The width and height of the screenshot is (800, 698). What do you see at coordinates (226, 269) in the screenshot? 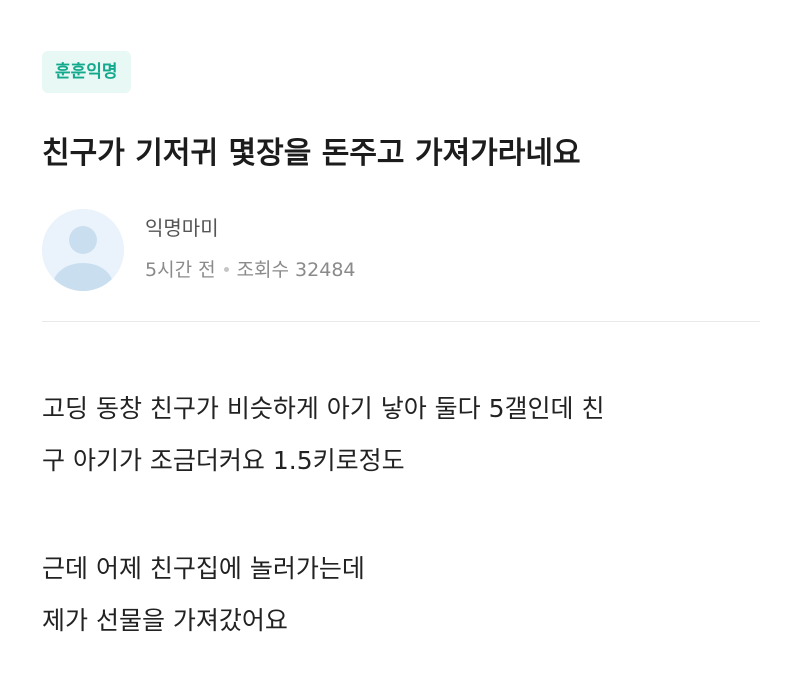
I see `meta-separator-dot` at bounding box center [226, 269].